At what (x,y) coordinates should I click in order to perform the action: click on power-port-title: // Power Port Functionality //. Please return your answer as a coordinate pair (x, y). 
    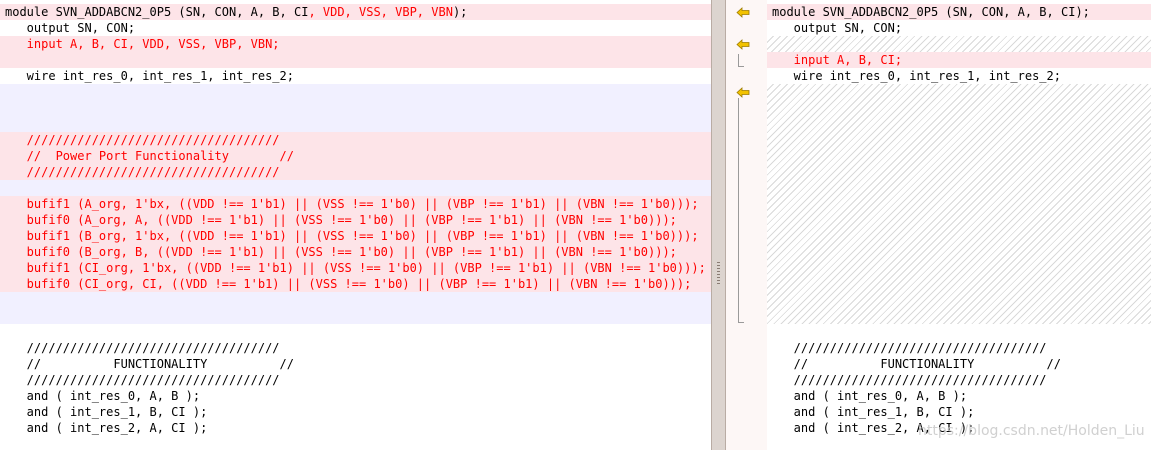
    Looking at the image, I should click on (355, 156).